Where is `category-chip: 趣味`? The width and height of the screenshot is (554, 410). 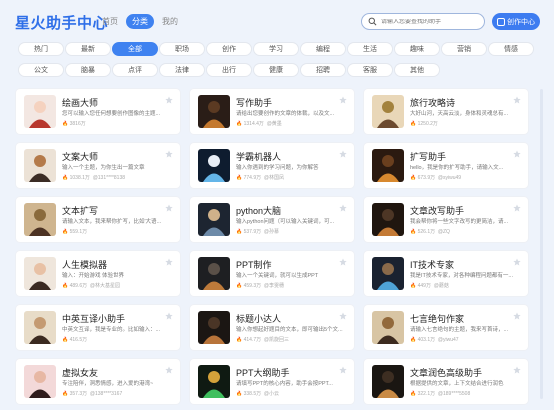
category-chip: 趣味 is located at coordinates (417, 49).